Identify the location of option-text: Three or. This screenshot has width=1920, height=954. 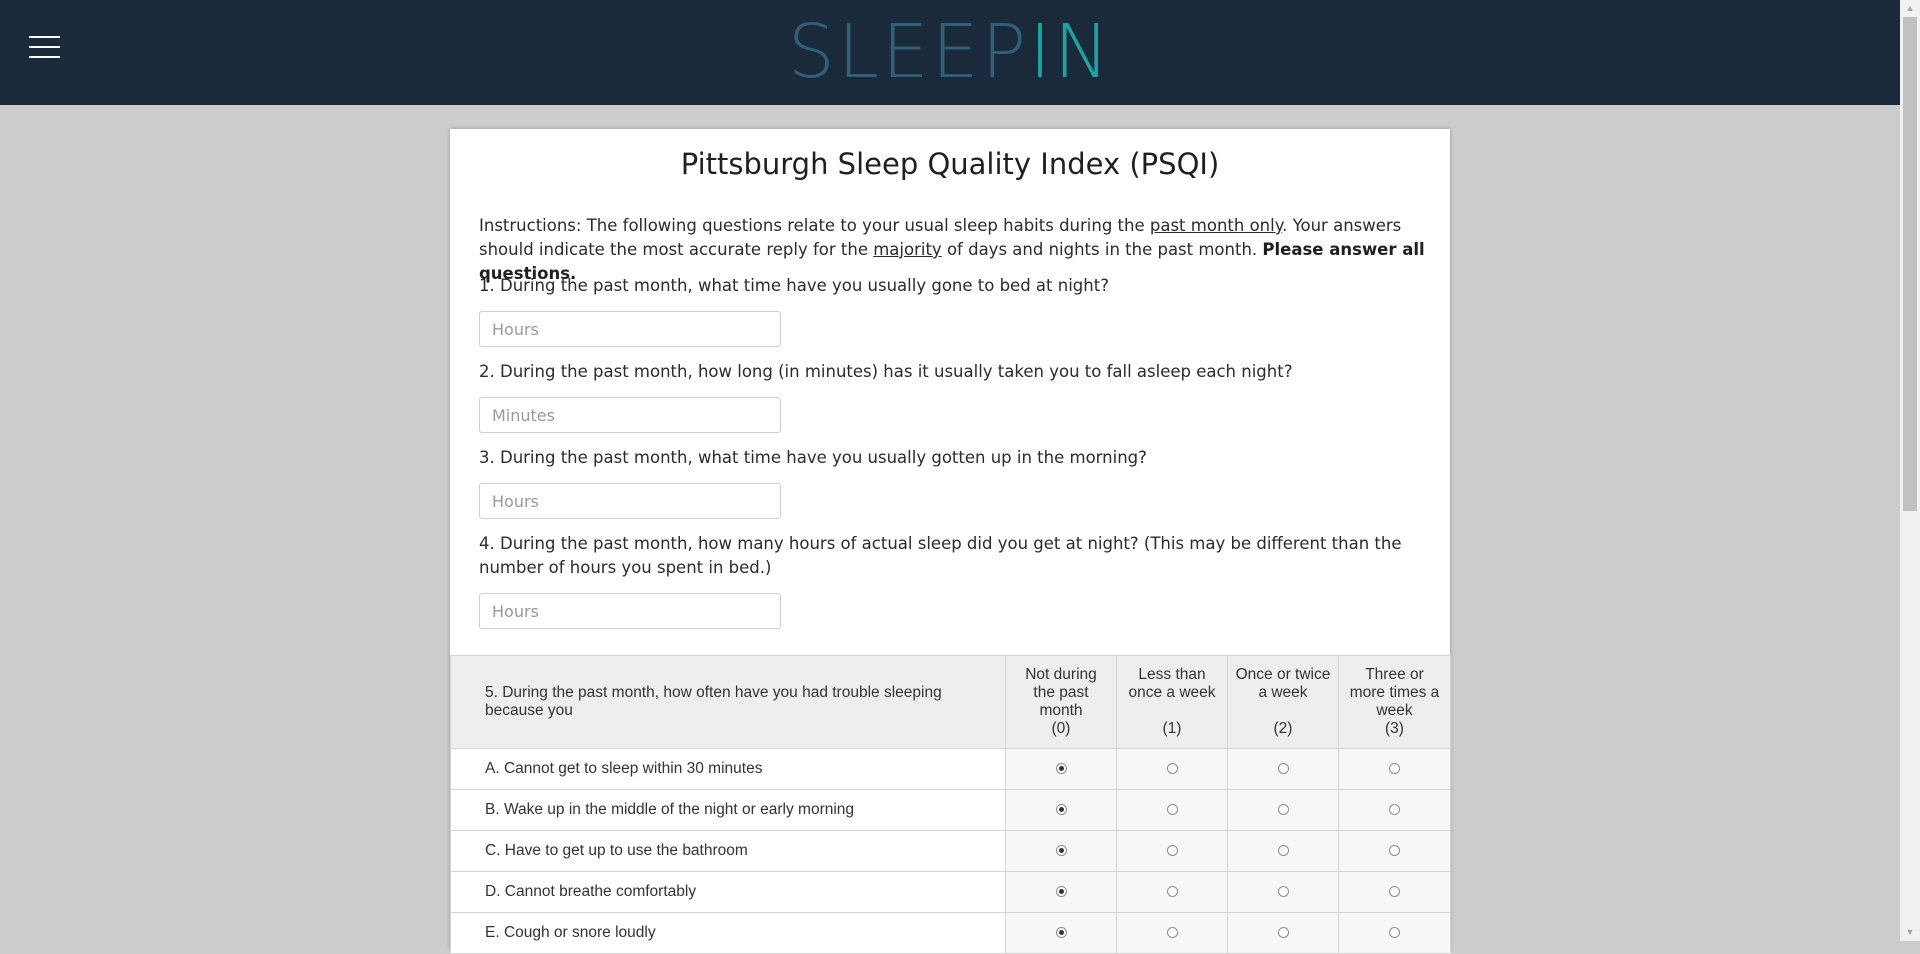
(1394, 674).